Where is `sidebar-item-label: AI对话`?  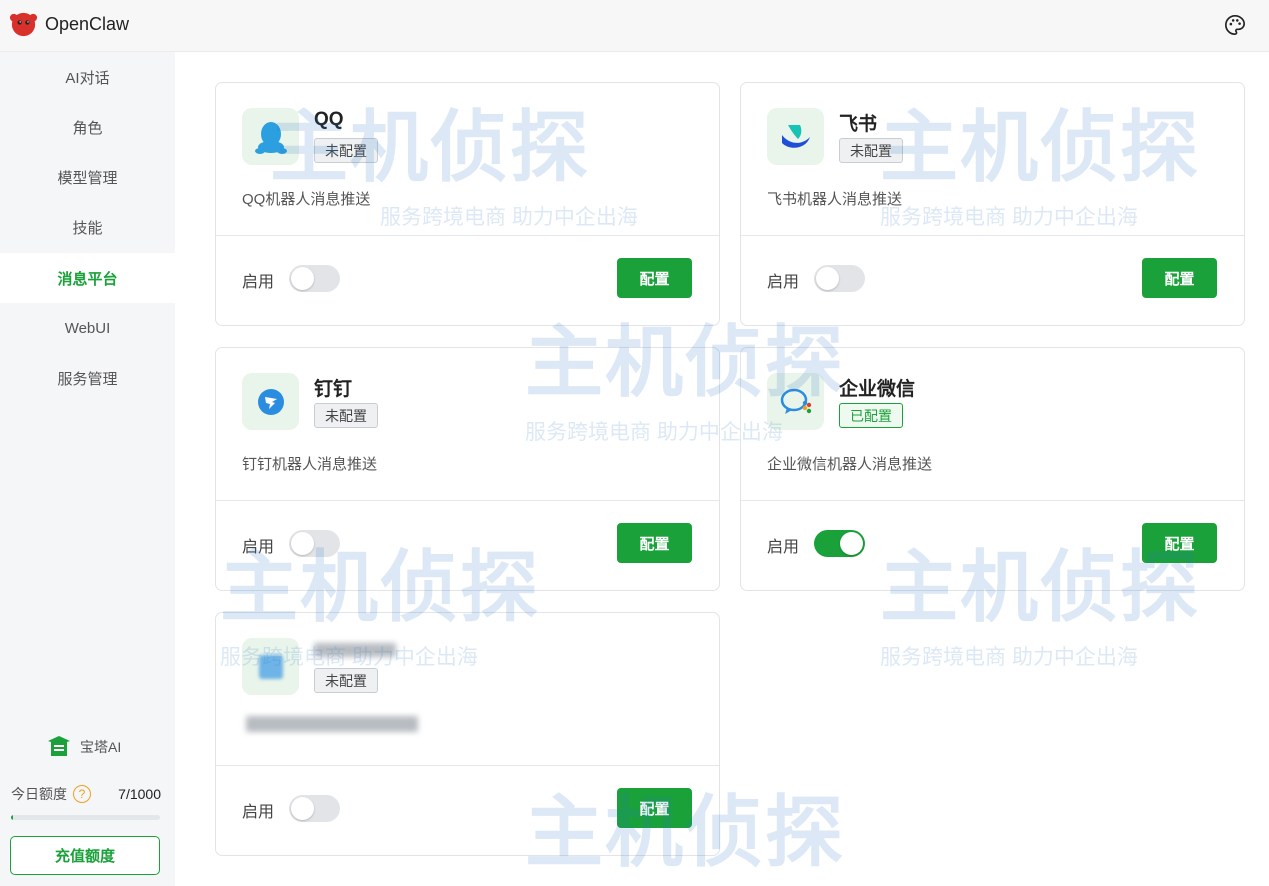
sidebar-item-label: AI对话 is located at coordinates (87, 78).